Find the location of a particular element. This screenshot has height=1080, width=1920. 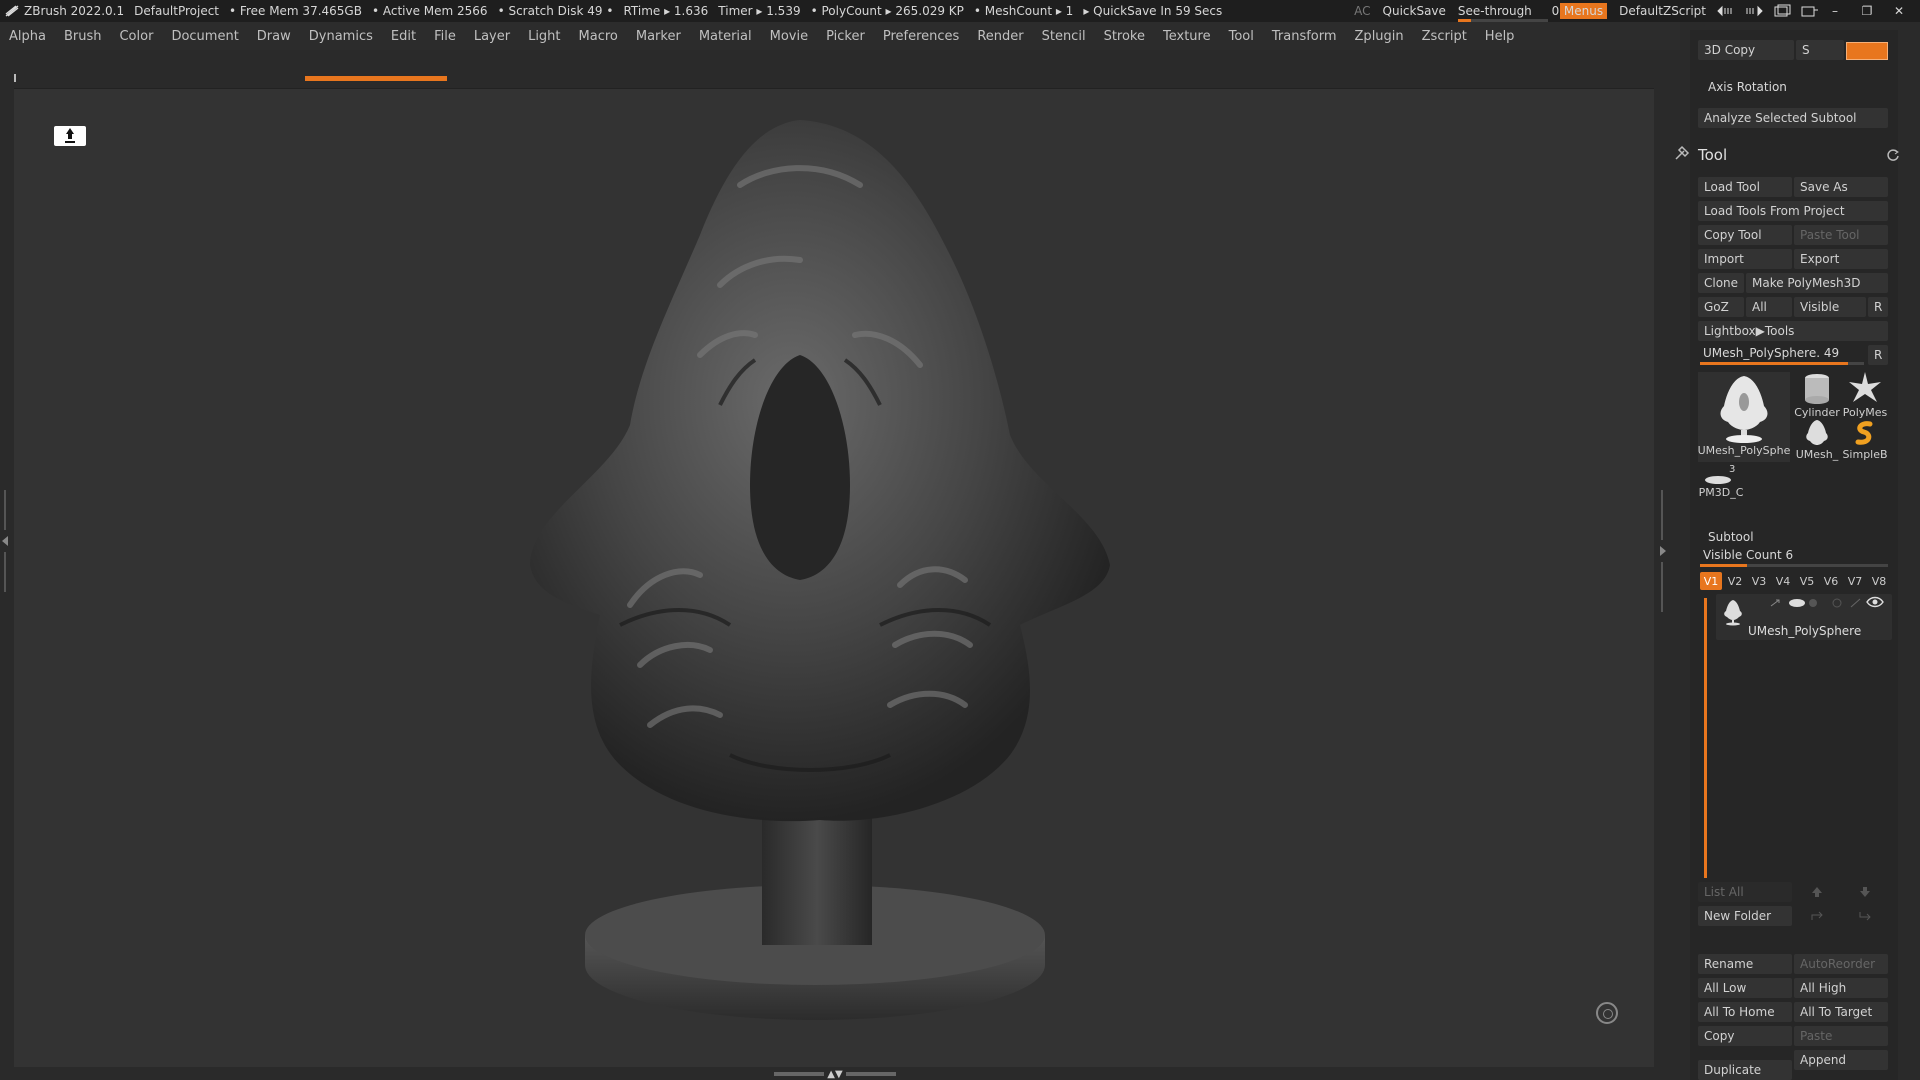

navigation-gizmo-icon is located at coordinates (1607, 1013).